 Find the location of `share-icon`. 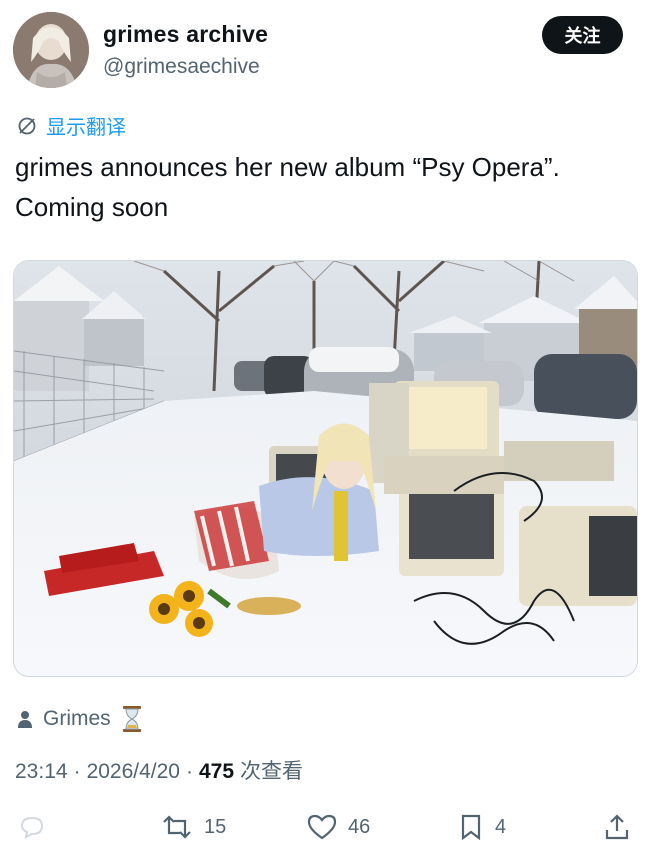

share-icon is located at coordinates (617, 827).